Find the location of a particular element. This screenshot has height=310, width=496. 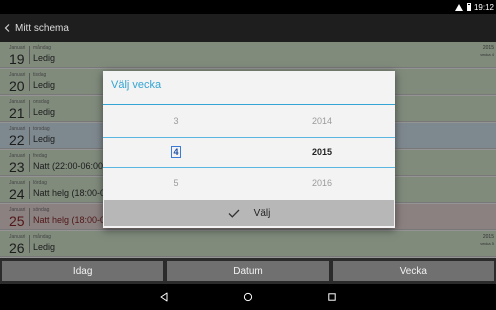

week-number-picker: 3 4 5 is located at coordinates (176, 152).